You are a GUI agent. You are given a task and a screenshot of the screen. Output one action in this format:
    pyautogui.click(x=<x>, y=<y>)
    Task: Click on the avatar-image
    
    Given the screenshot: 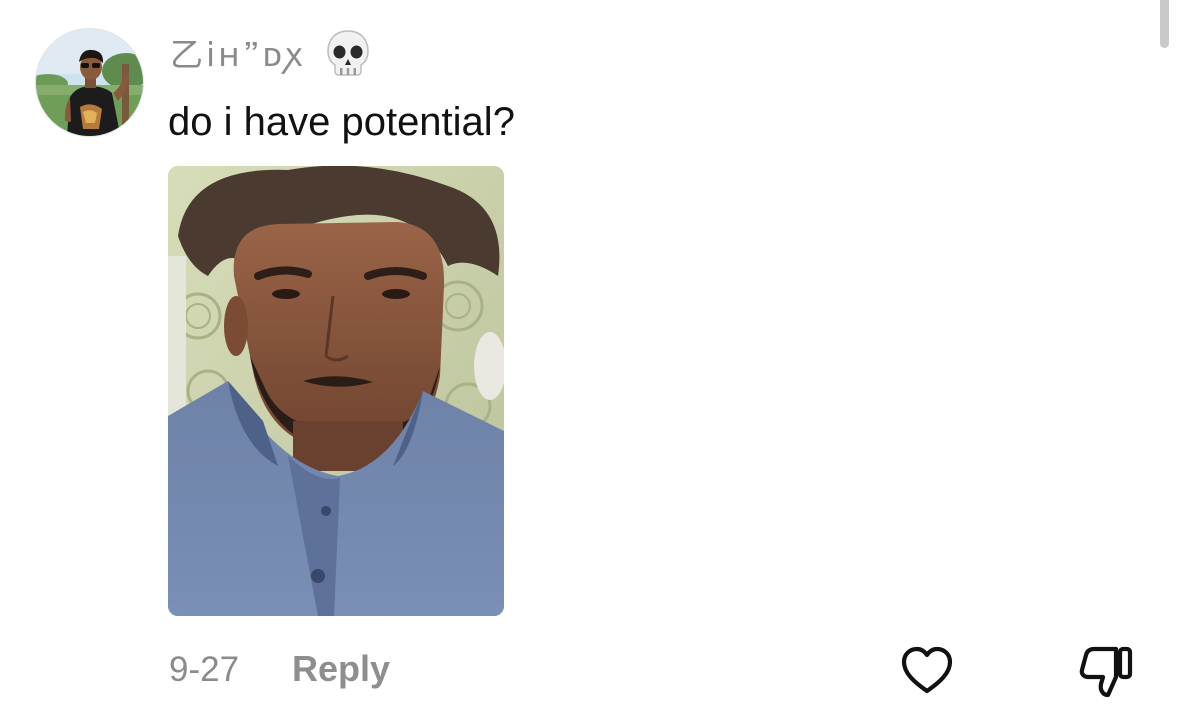 What is the action you would take?
    pyautogui.click(x=89, y=82)
    